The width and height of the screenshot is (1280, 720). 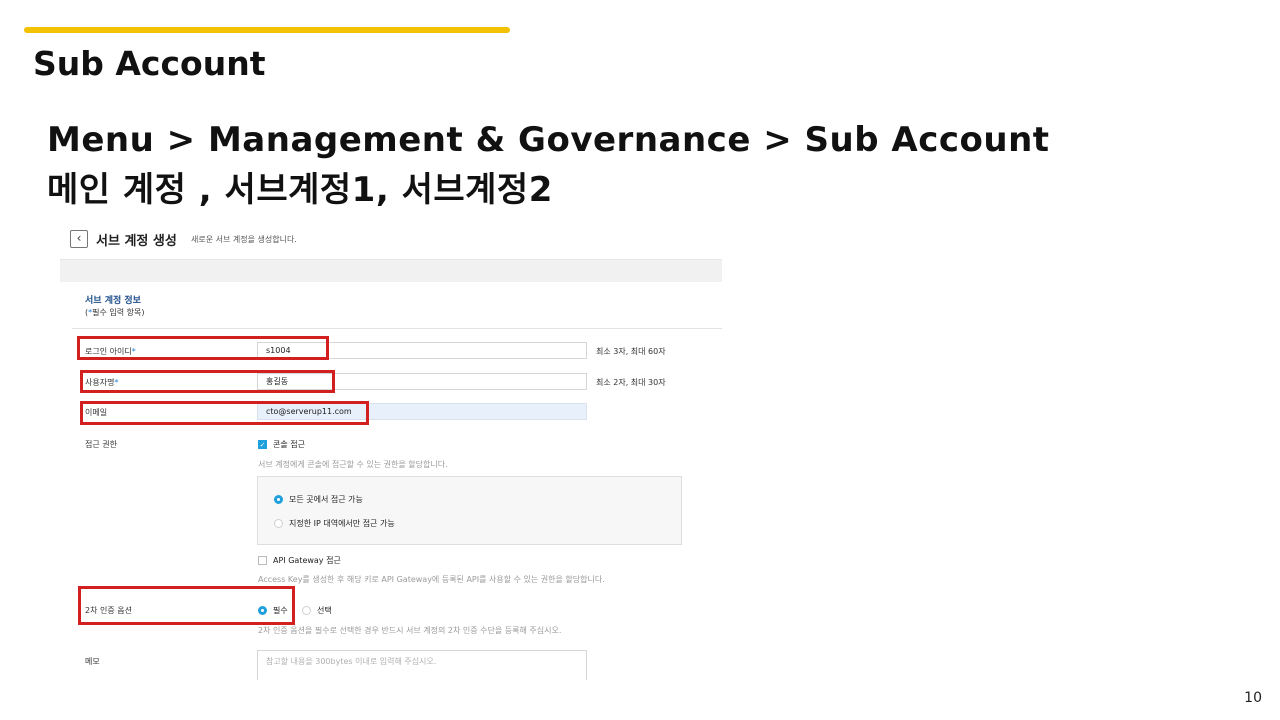 I want to click on console-access-checkbox: ✓, so click(x=262, y=444).